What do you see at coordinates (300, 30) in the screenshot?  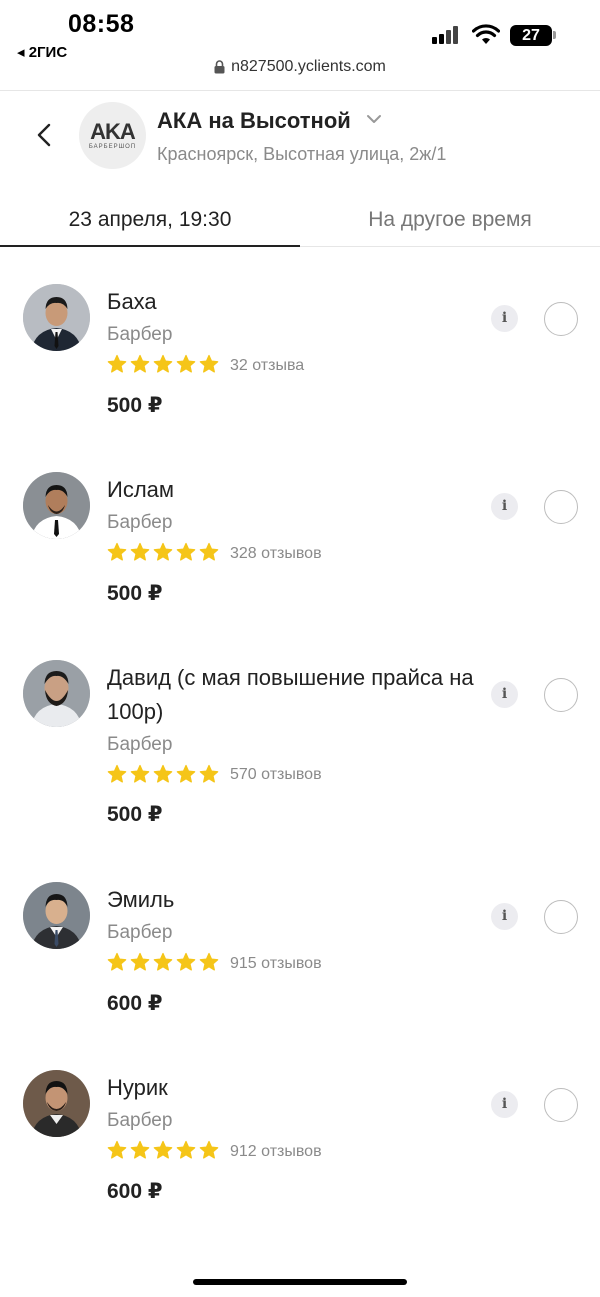 I see `status-bar: 08:58 ◂ 2ГИС 27` at bounding box center [300, 30].